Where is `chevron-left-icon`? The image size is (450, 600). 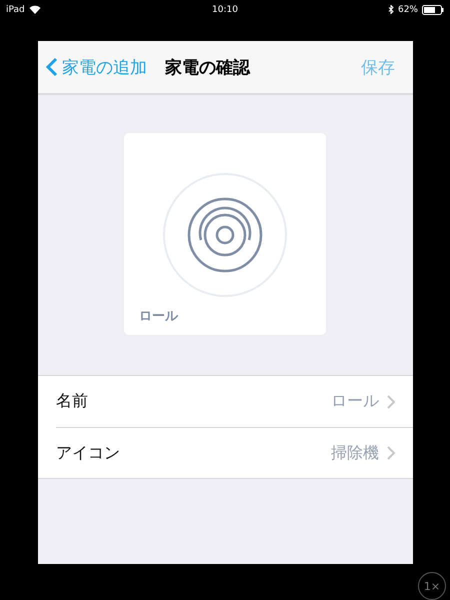 chevron-left-icon is located at coordinates (52, 67).